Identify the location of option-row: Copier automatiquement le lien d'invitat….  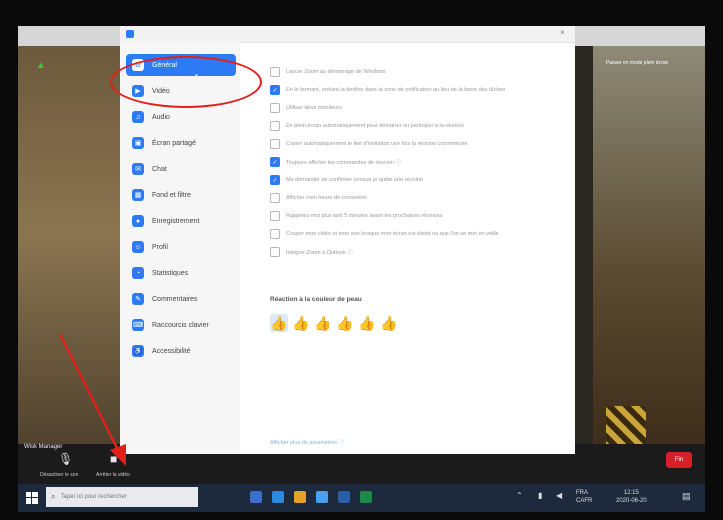
(368, 144).